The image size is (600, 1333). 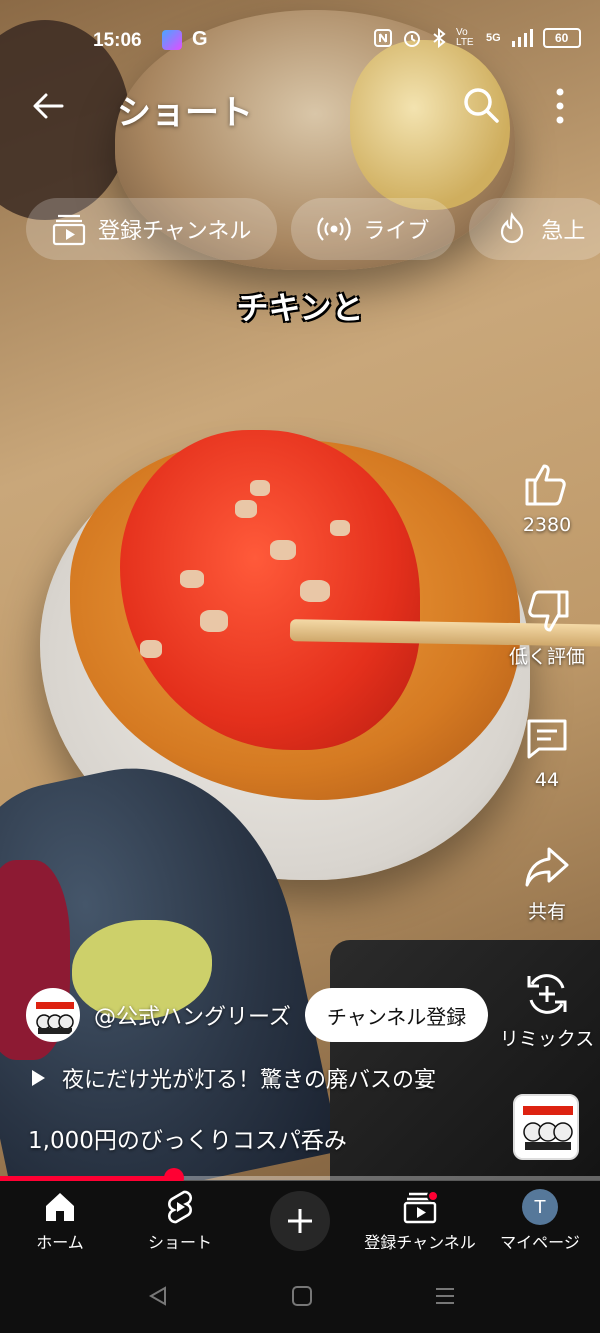 I want to click on chip-subscriptions: 登録チャンネル, so click(x=152, y=229).